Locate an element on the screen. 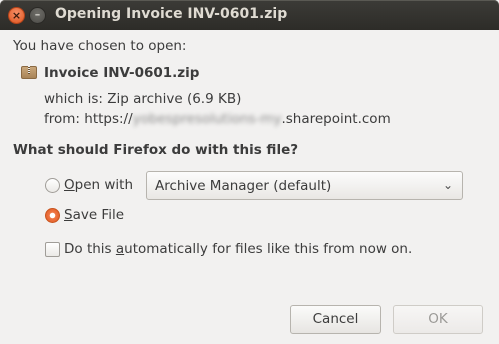 Image resolution: width=499 pixels, height=344 pixels. which-is-label: which is: is located at coordinates (73, 99).